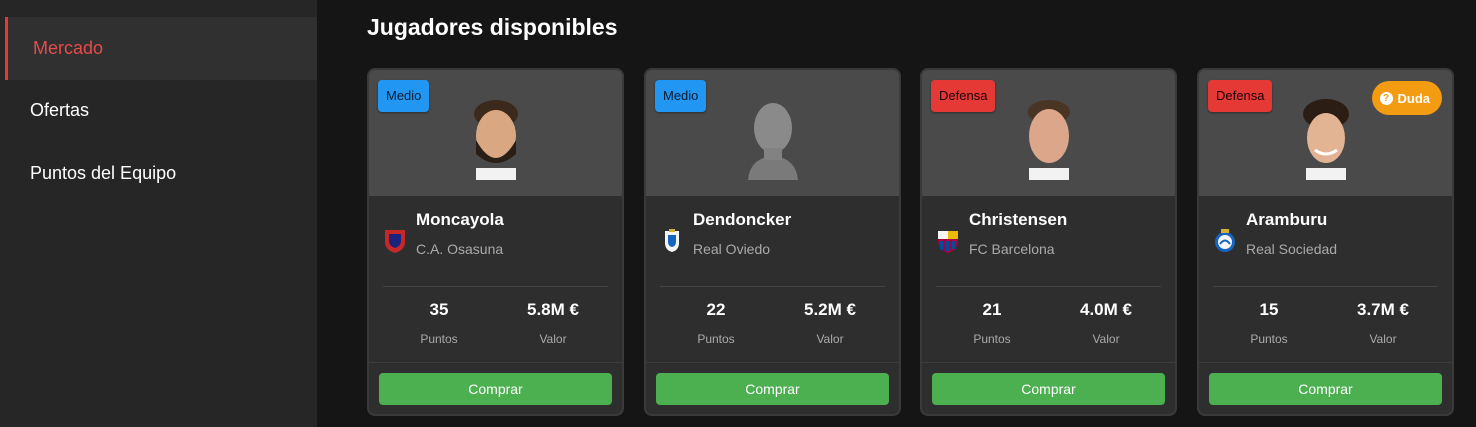  I want to click on sidebar-item-label: Mercado, so click(68, 48).